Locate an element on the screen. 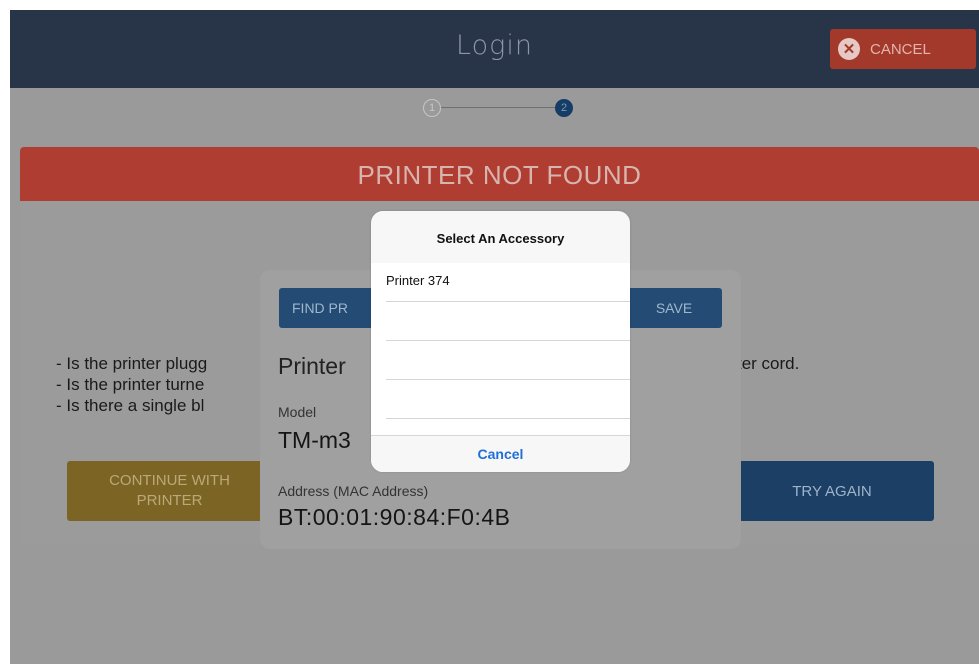 This screenshot has height=664, width=979. printer-heading: Printer is located at coordinates (312, 366).